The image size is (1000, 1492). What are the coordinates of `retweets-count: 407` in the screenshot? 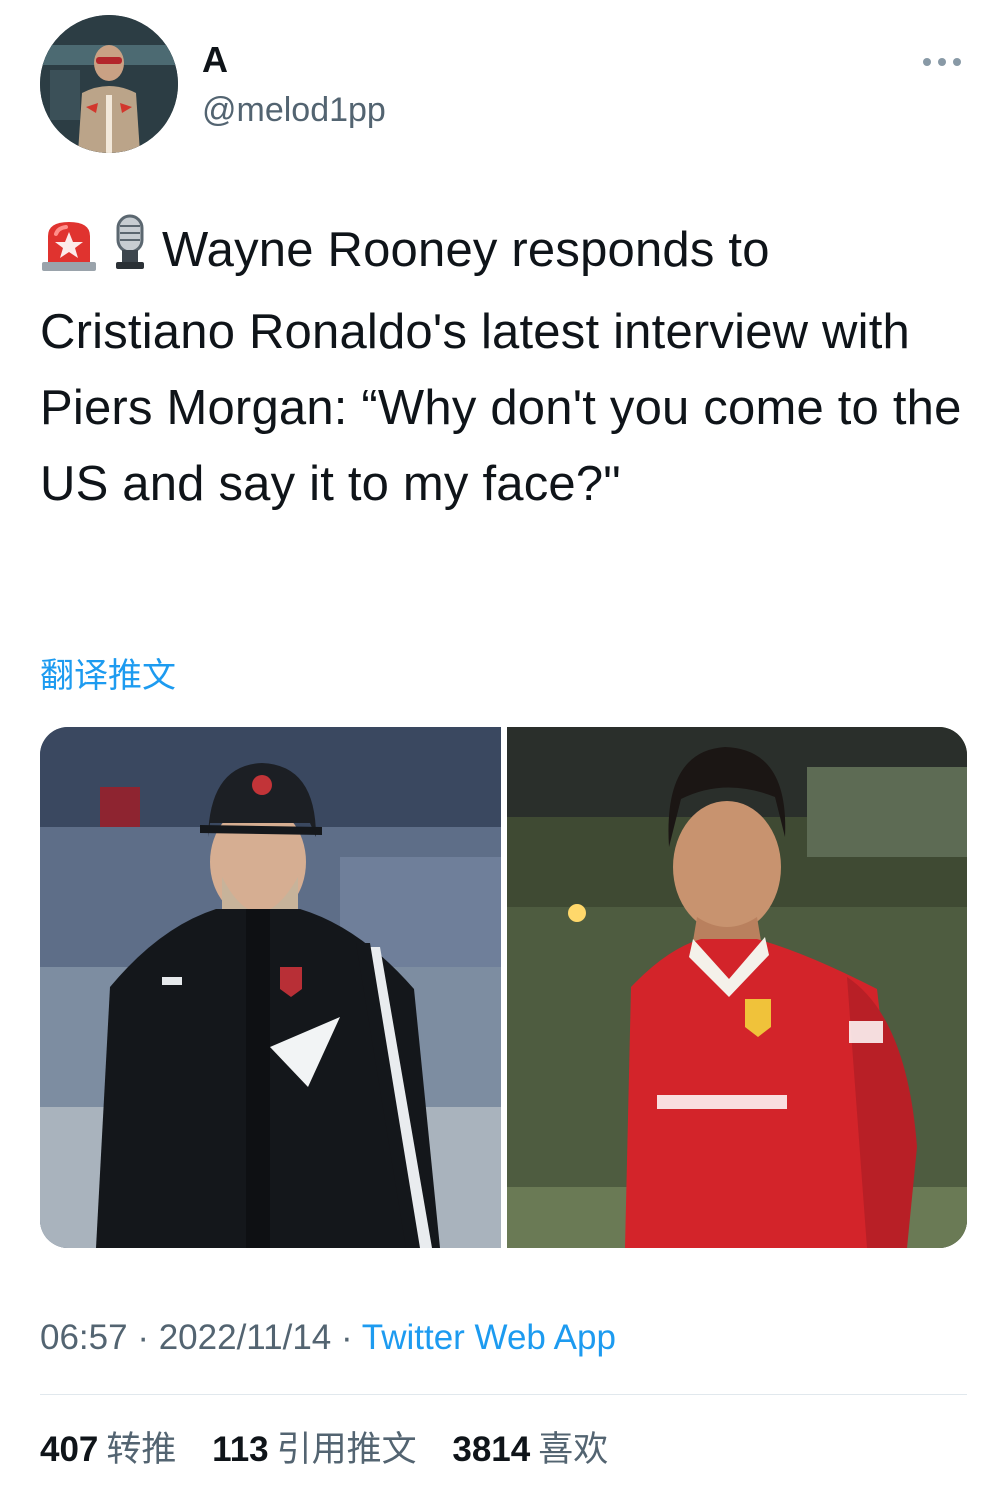 It's located at (69, 1449).